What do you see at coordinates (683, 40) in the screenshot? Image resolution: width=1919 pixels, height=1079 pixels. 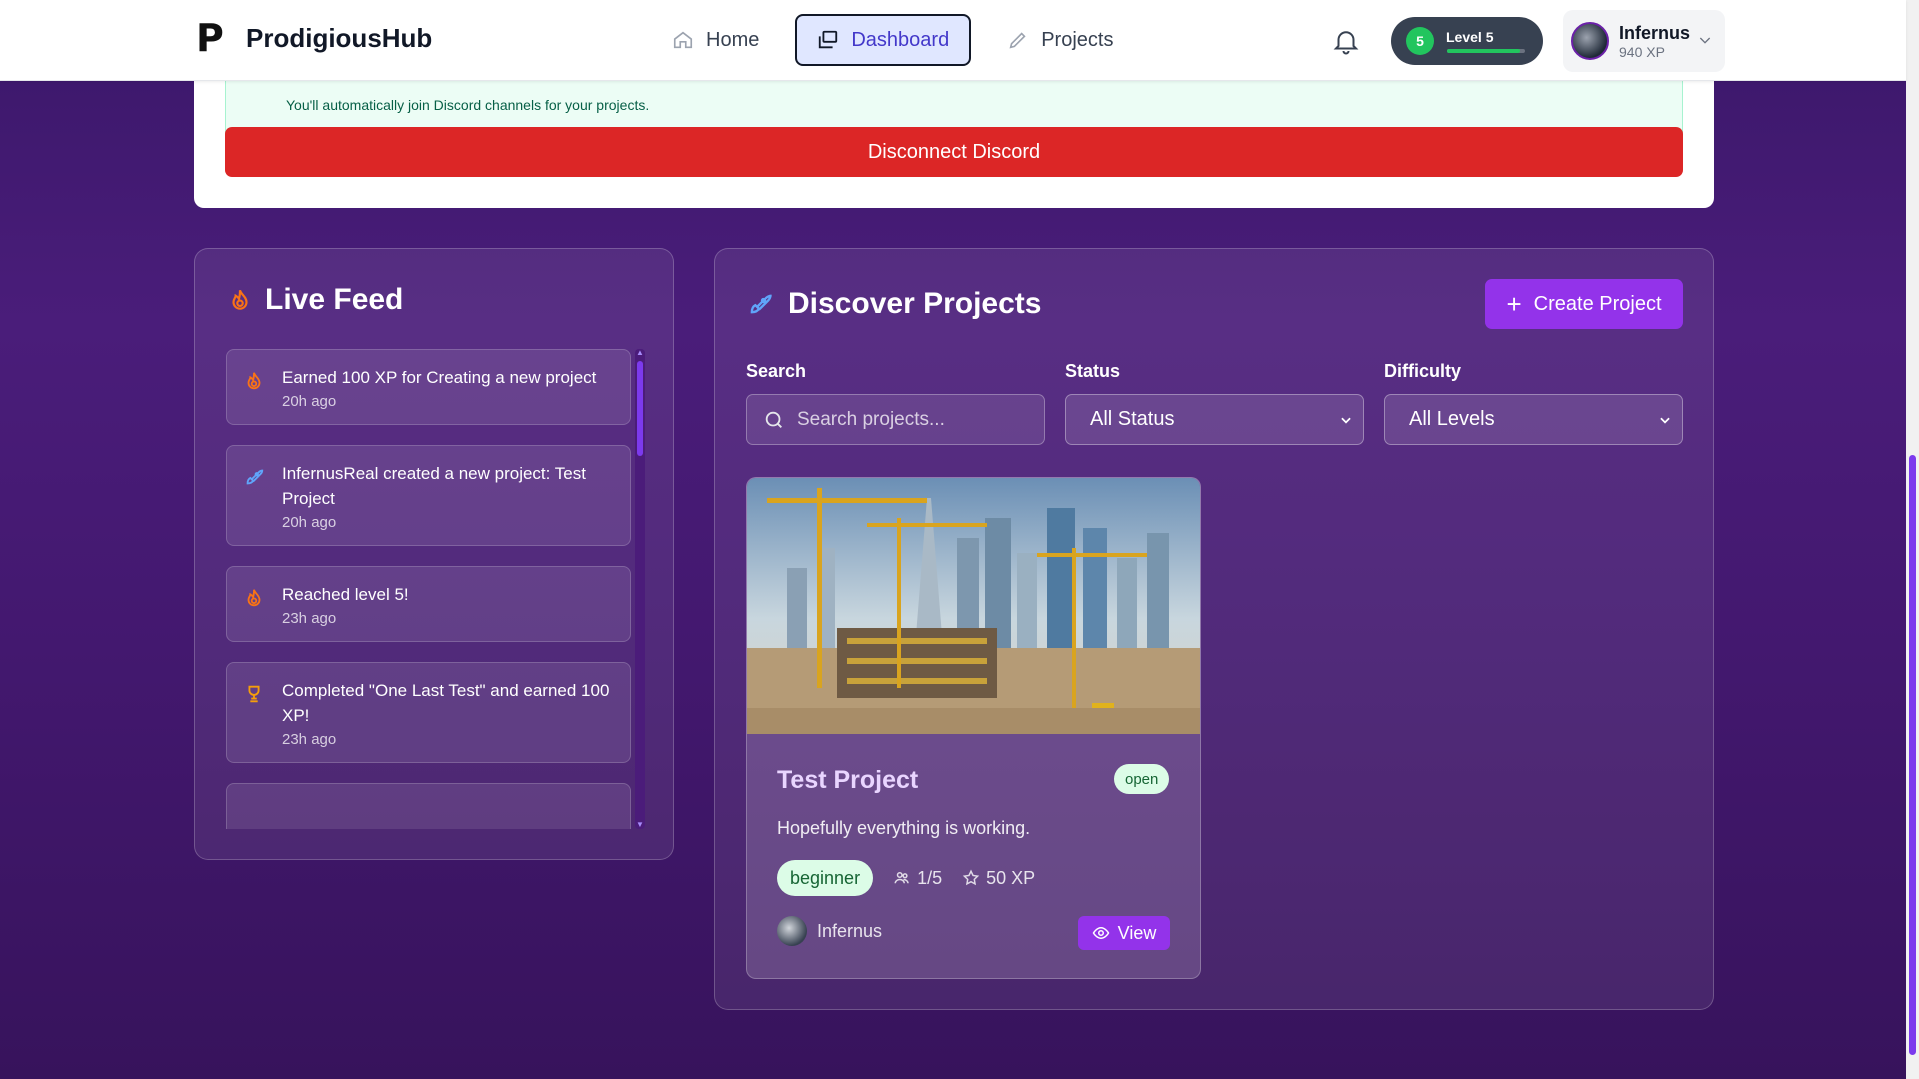 I see `home-icon` at bounding box center [683, 40].